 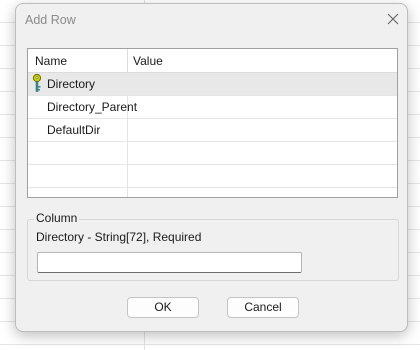 What do you see at coordinates (57, 218) in the screenshot?
I see `column-group-label: Column` at bounding box center [57, 218].